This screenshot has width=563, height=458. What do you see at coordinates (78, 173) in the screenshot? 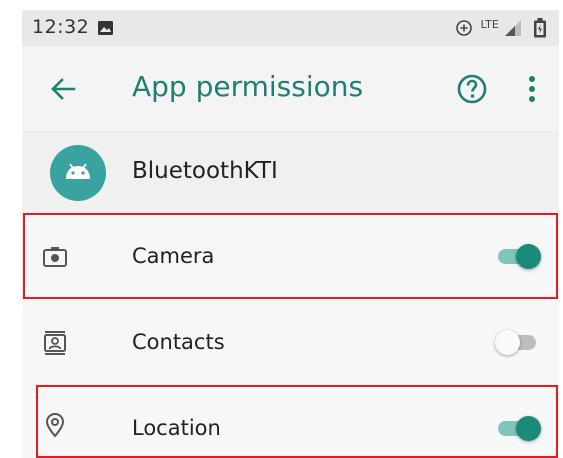
I see `android-app-icon` at bounding box center [78, 173].